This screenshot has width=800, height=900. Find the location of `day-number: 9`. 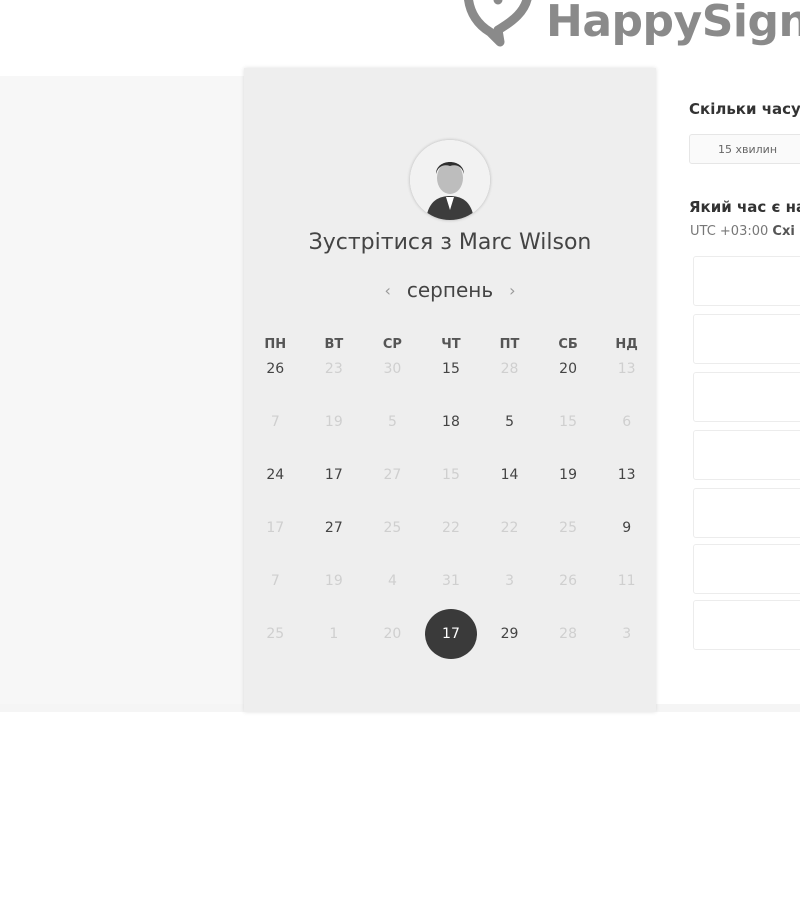

day-number: 9 is located at coordinates (627, 528).